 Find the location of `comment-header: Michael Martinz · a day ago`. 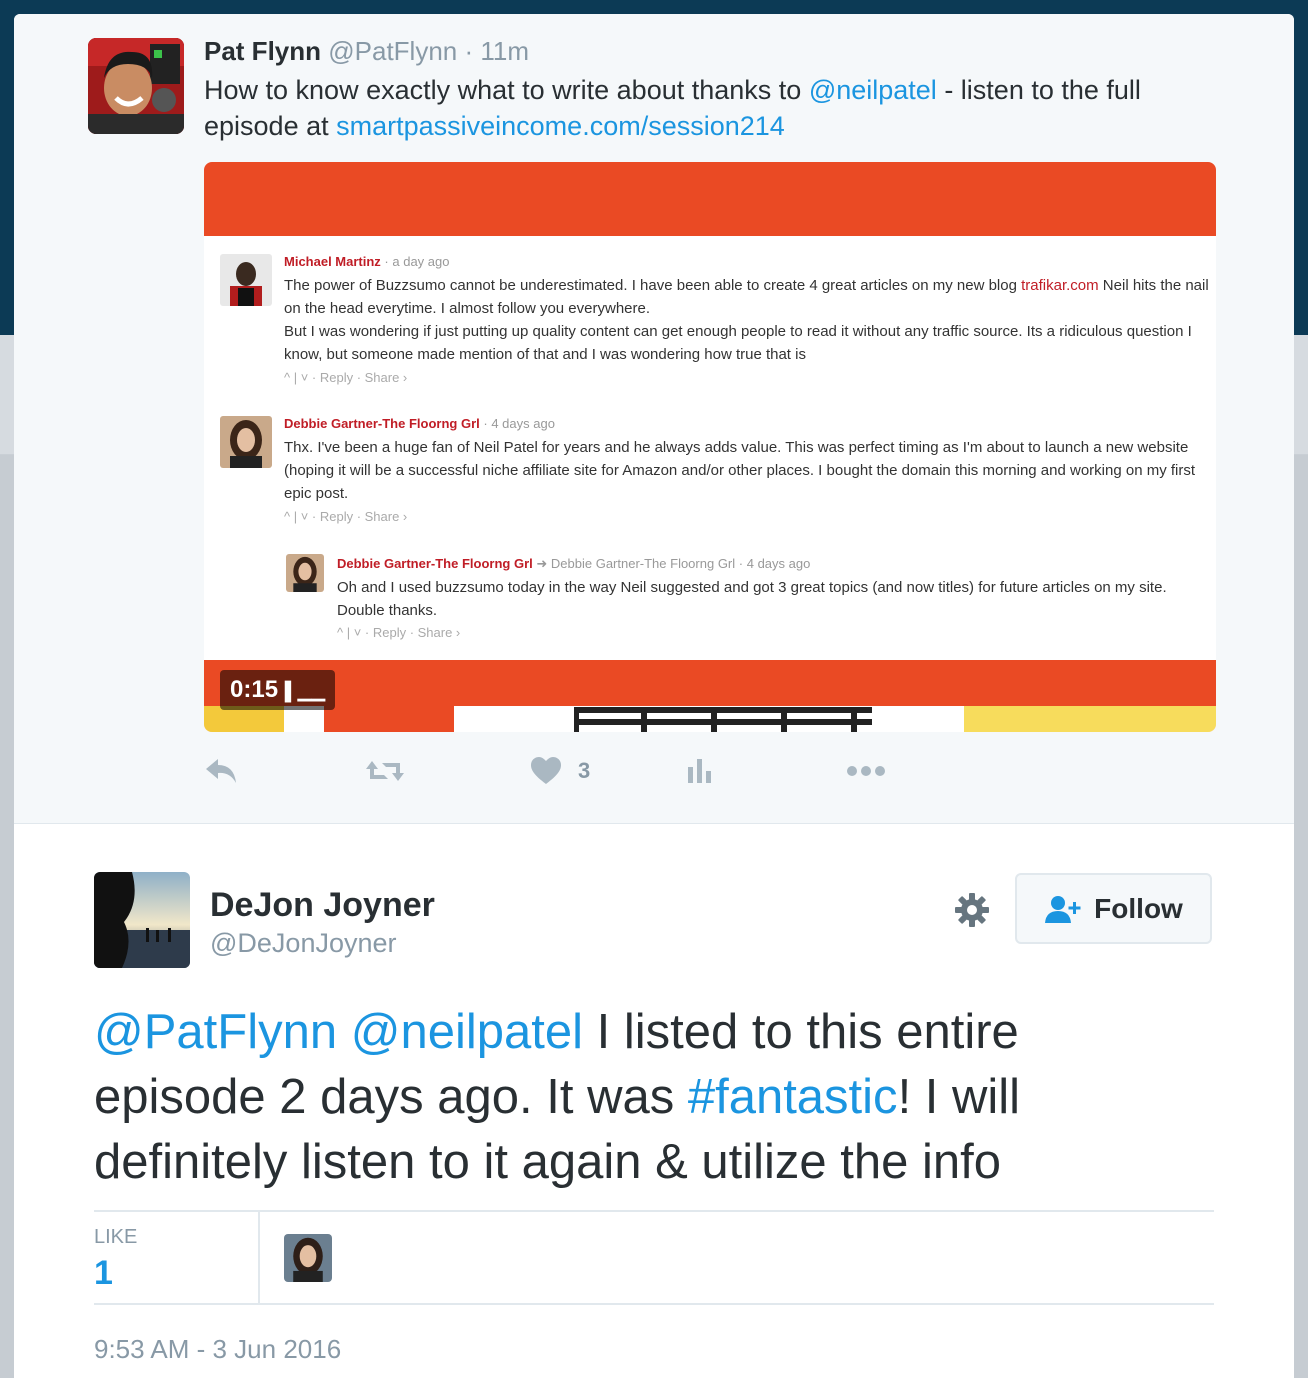

comment-header: Michael Martinz · a day ago is located at coordinates (367, 261).